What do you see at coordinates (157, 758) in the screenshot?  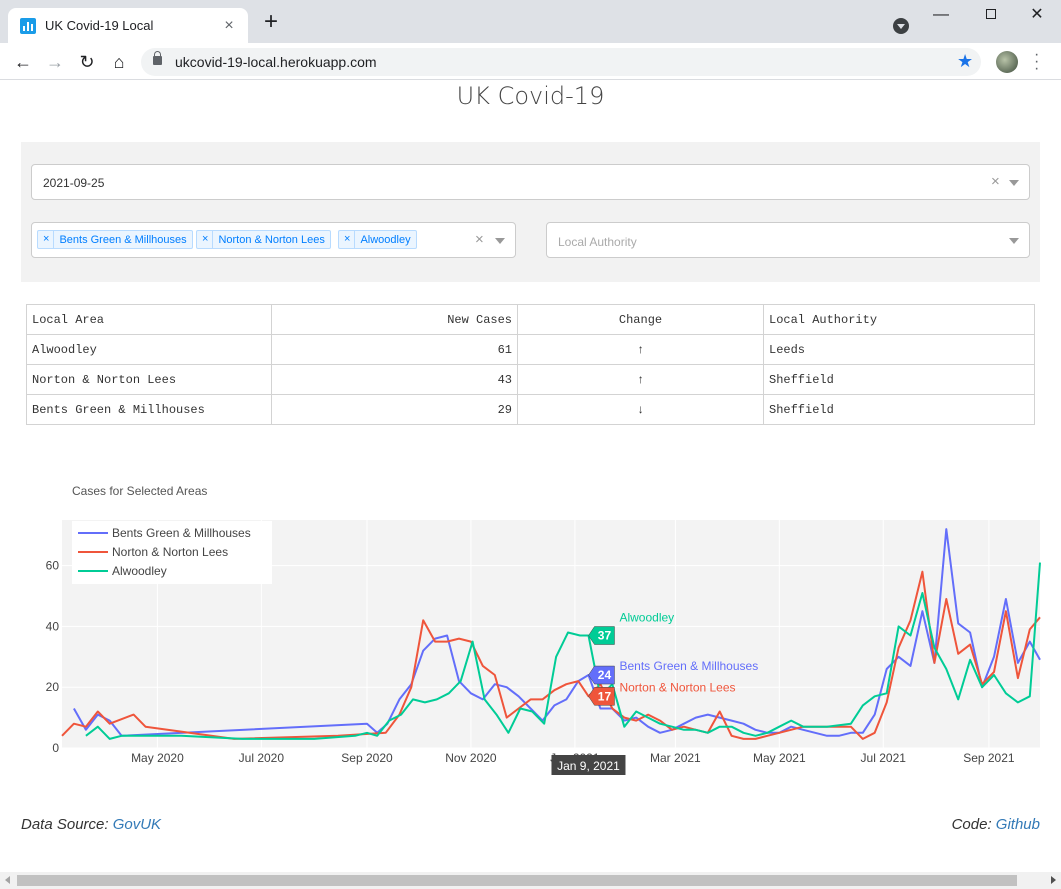 I see `x-tick-label: May 2020` at bounding box center [157, 758].